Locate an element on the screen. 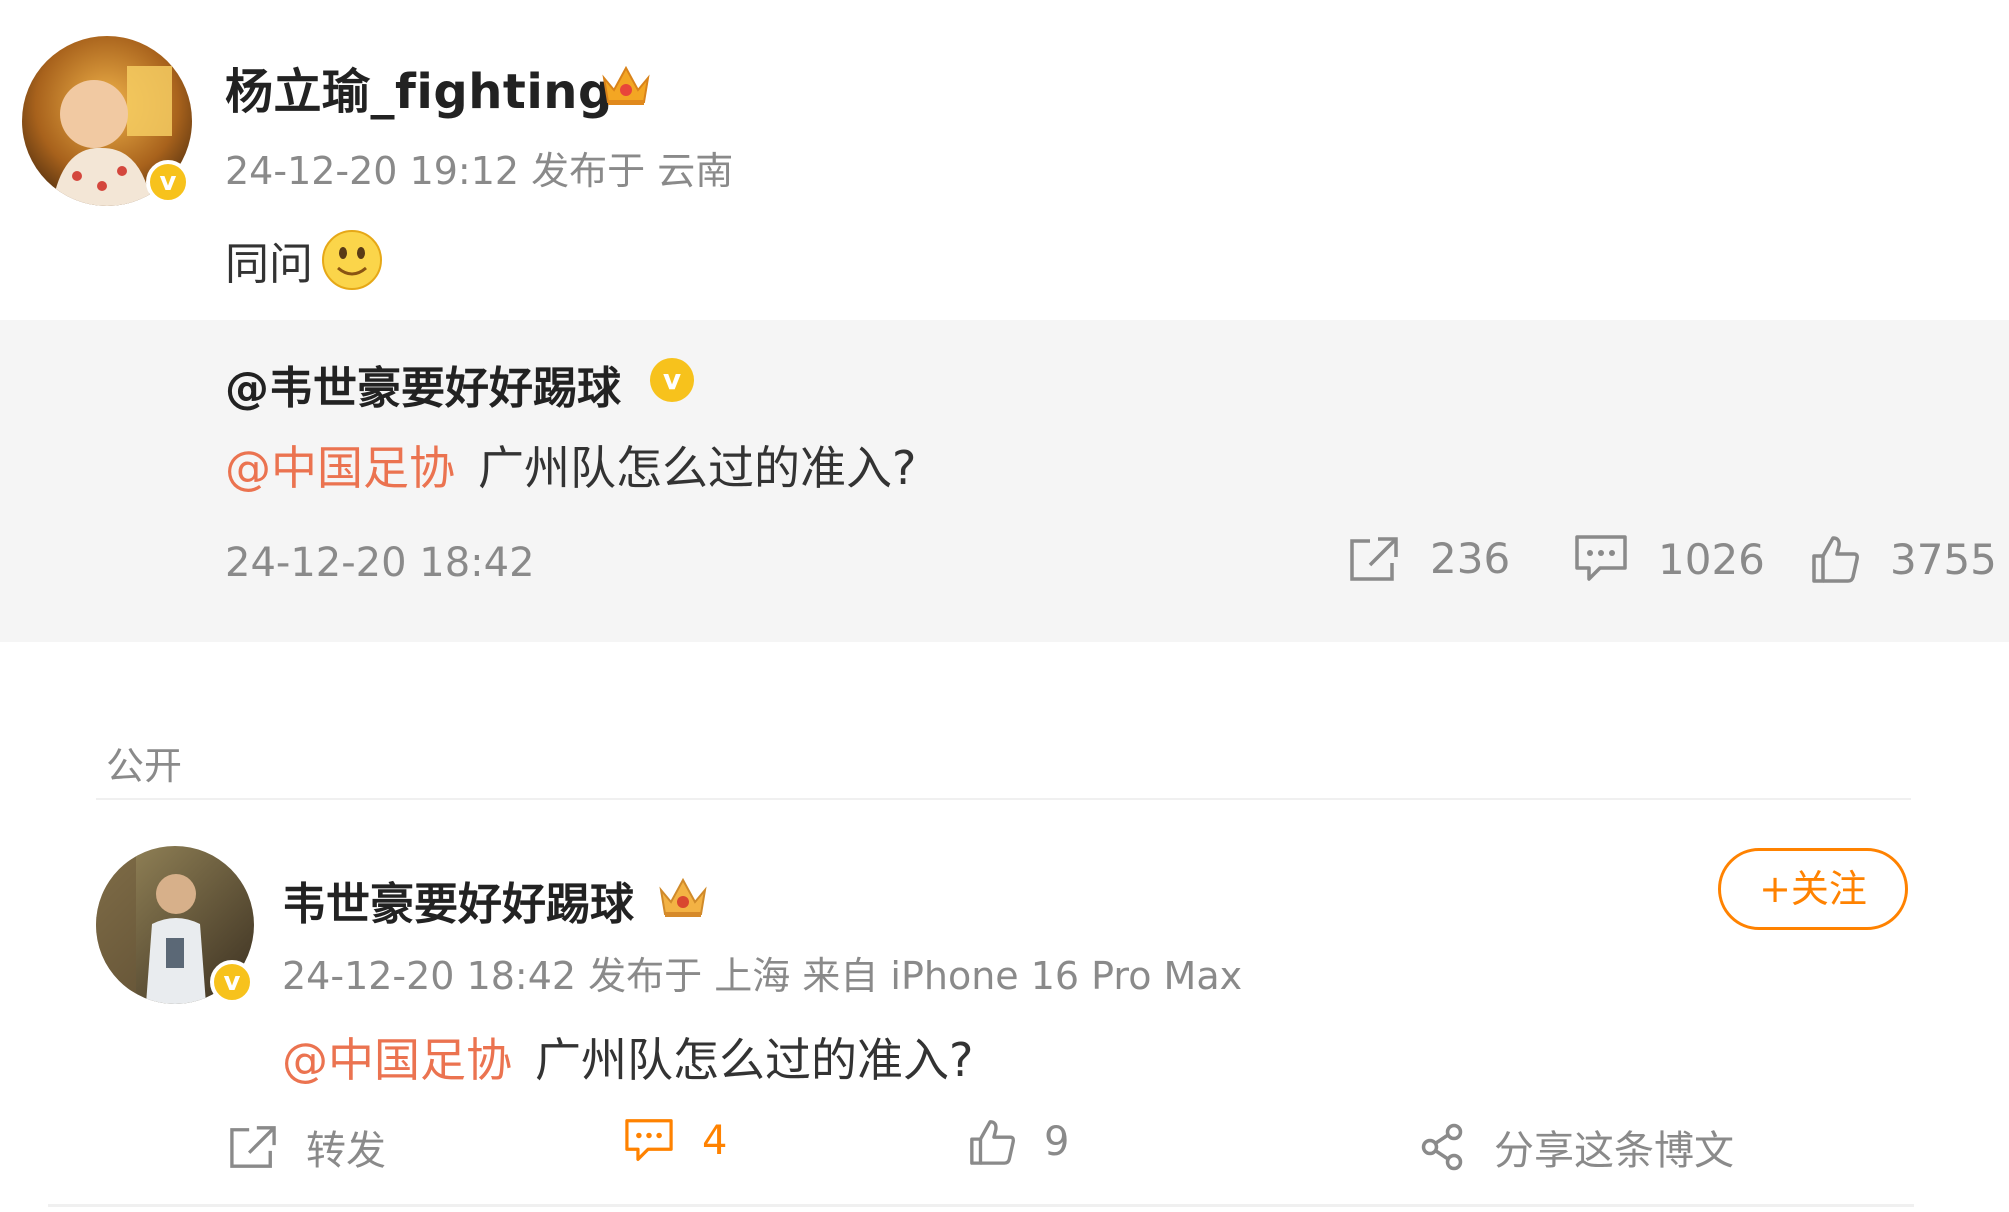 This screenshot has width=2009, height=1212. comment-author-avatar: v is located at coordinates (175, 925).